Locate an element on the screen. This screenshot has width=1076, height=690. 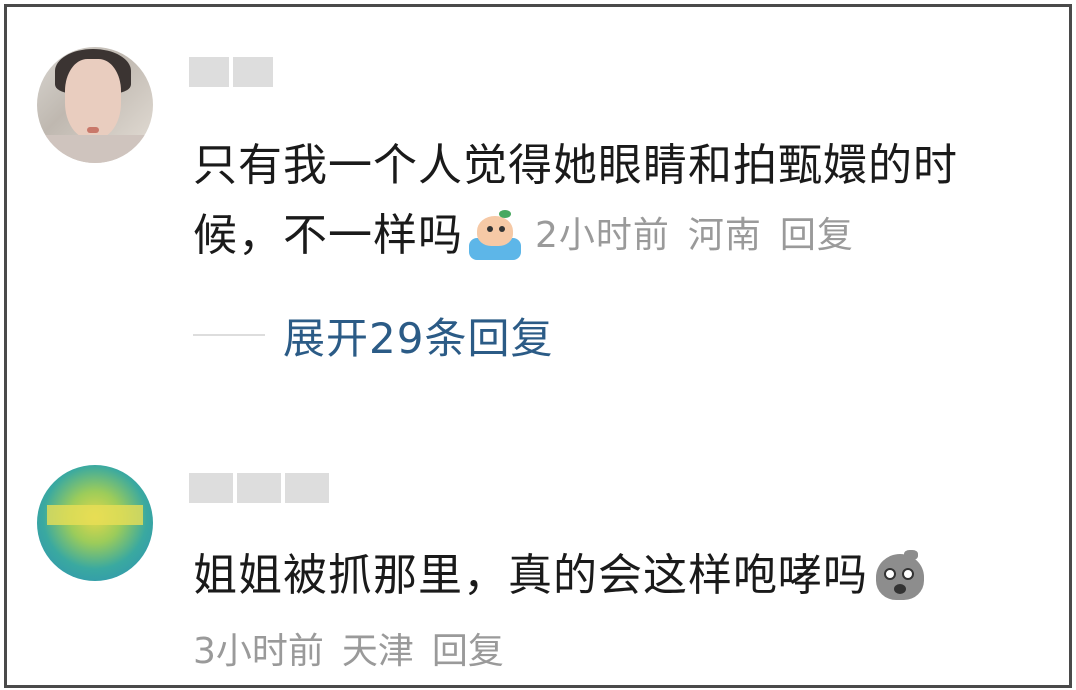
avatar-mouth is located at coordinates (93, 130).